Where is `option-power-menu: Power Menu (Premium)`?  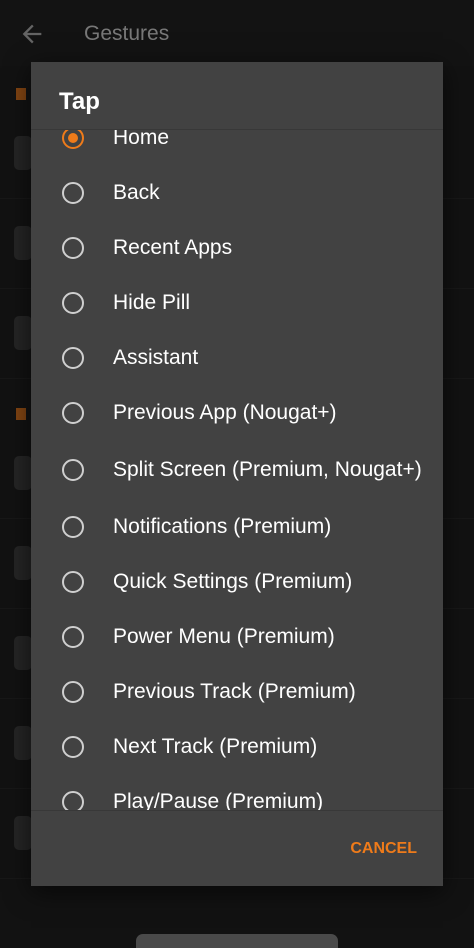
option-power-menu: Power Menu (Premium) is located at coordinates (237, 636).